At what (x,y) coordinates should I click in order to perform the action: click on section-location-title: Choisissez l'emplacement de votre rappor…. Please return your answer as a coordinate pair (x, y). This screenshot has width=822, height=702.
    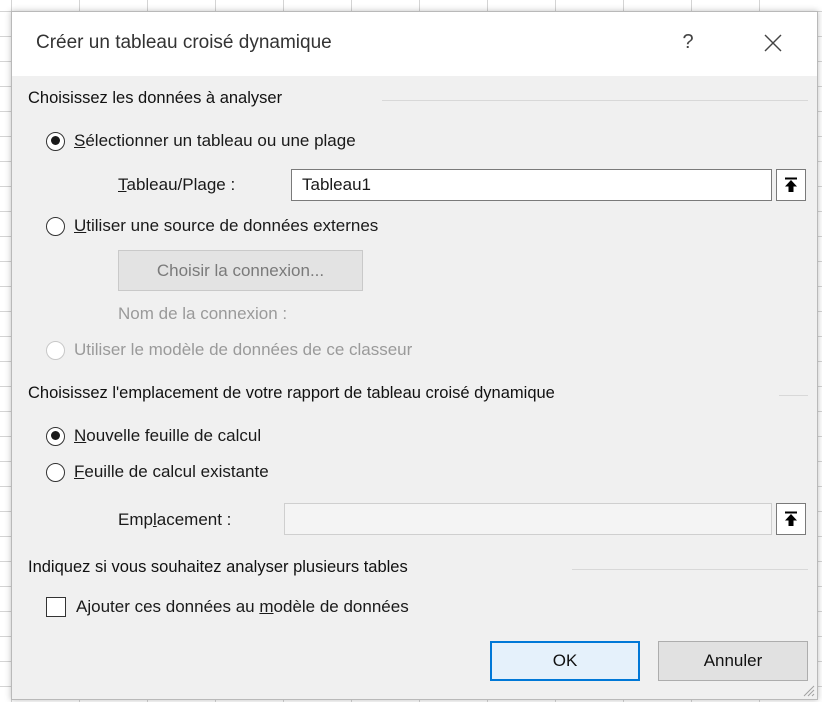
    Looking at the image, I should click on (291, 393).